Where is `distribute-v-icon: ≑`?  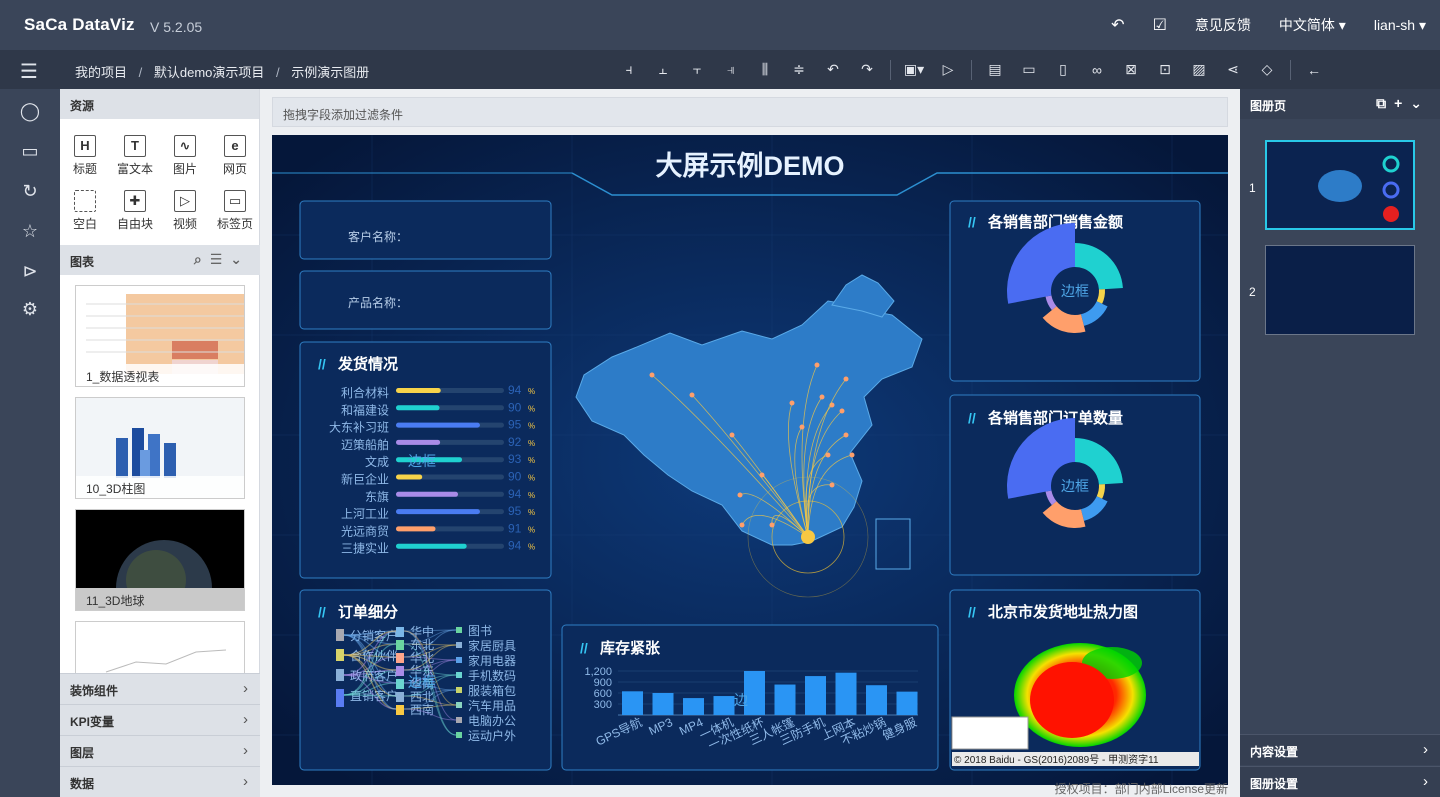 distribute-v-icon: ≑ is located at coordinates (799, 69).